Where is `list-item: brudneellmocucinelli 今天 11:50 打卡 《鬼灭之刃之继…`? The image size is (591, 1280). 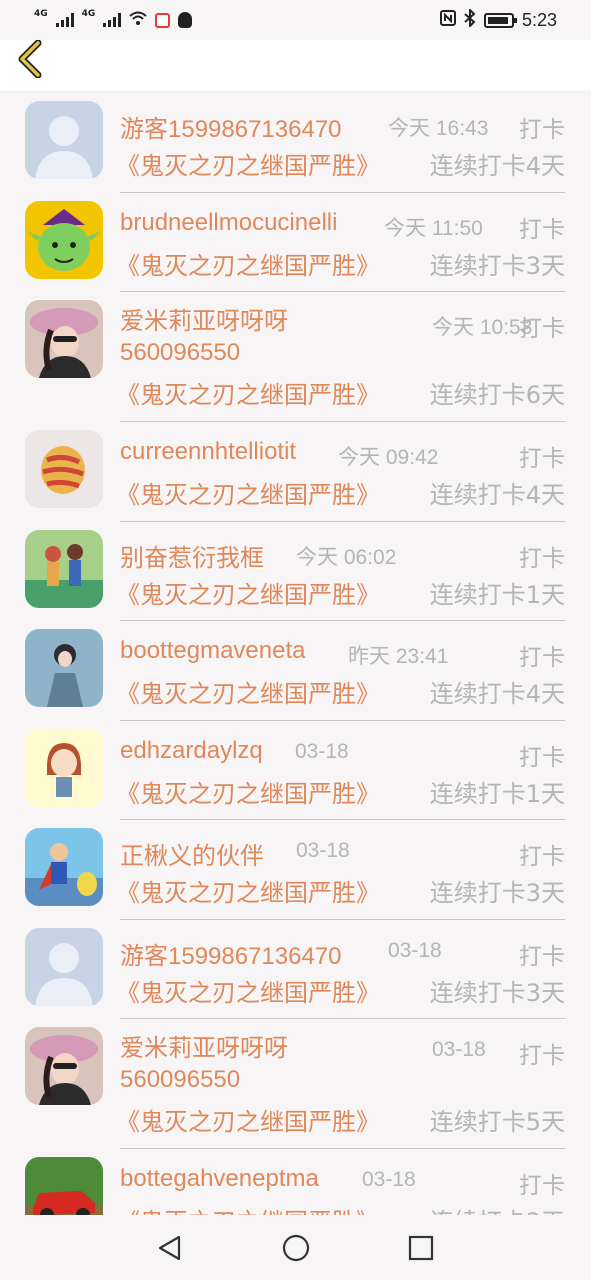
list-item: brudneellmocucinelli 今天 11:50 打卡 《鬼灭之刃之继… is located at coordinates (295, 242).